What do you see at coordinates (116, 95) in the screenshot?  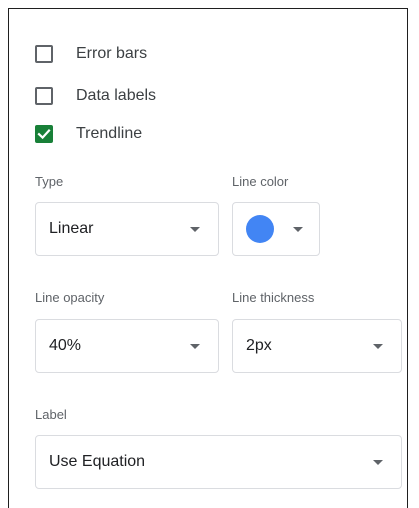 I see `data-labels-label: Data labels` at bounding box center [116, 95].